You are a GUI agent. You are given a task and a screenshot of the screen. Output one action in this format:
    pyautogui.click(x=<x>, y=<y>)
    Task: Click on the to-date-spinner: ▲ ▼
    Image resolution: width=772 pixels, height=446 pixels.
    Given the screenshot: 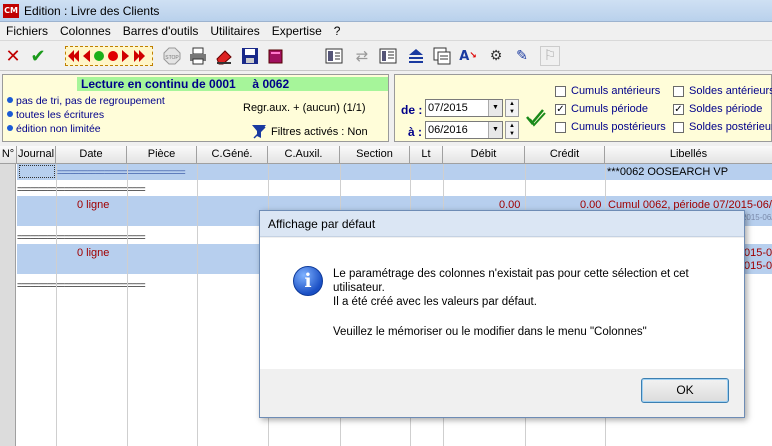 What is the action you would take?
    pyautogui.click(x=512, y=130)
    